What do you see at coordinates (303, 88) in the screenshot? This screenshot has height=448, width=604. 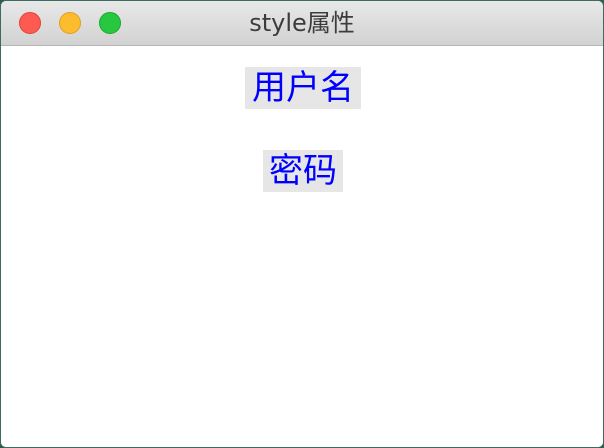 I see `username-label: 用户名` at bounding box center [303, 88].